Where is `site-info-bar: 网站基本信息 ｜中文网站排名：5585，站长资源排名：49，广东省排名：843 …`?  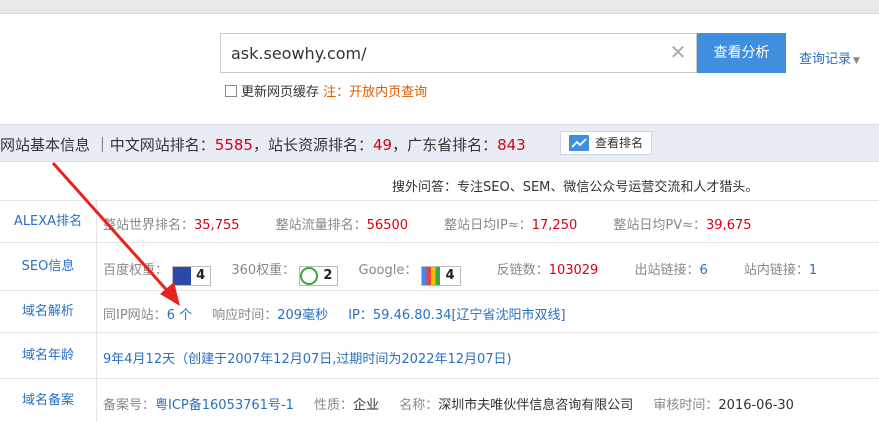
site-info-bar: 网站基本信息 ｜中文网站排名：5585，站长资源排名：49，广东省排名：843 … is located at coordinates (439, 143).